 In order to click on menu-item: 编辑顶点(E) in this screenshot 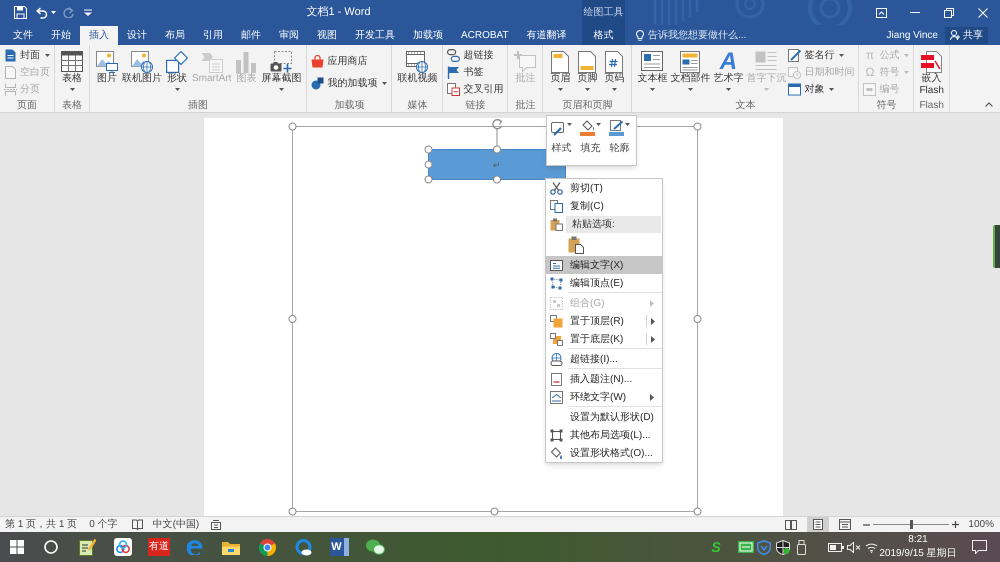, I will do `click(604, 283)`.